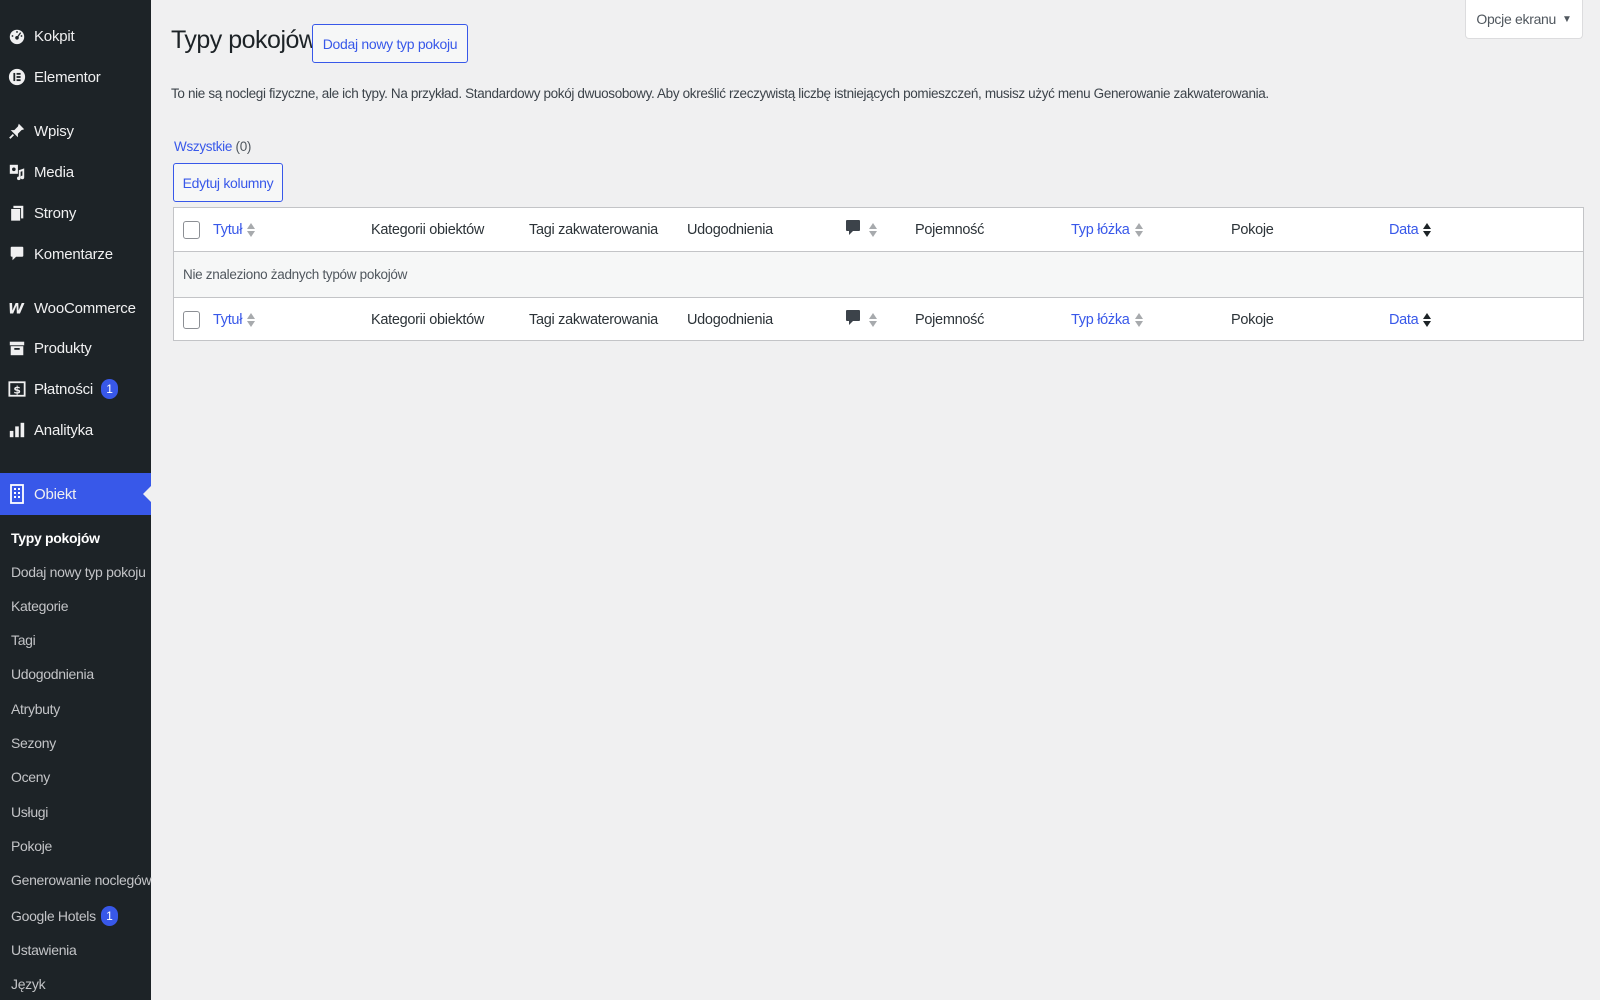  I want to click on analytics-icon, so click(17, 430).